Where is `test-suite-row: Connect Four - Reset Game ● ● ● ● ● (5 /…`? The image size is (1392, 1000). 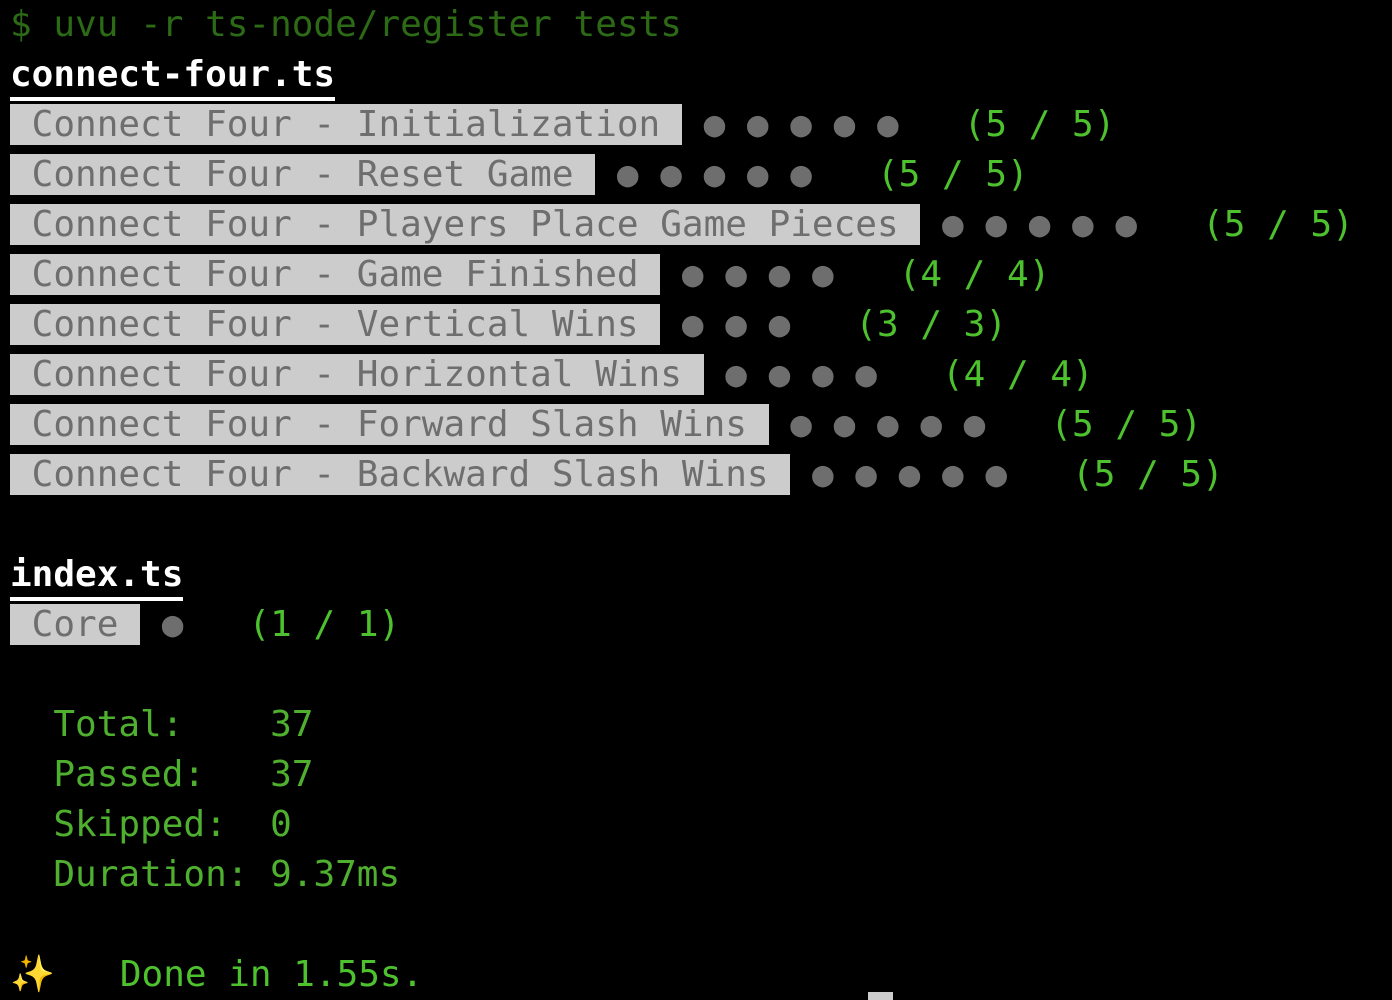 test-suite-row: Connect Four - Reset Game ● ● ● ● ● (5 /… is located at coordinates (696, 175).